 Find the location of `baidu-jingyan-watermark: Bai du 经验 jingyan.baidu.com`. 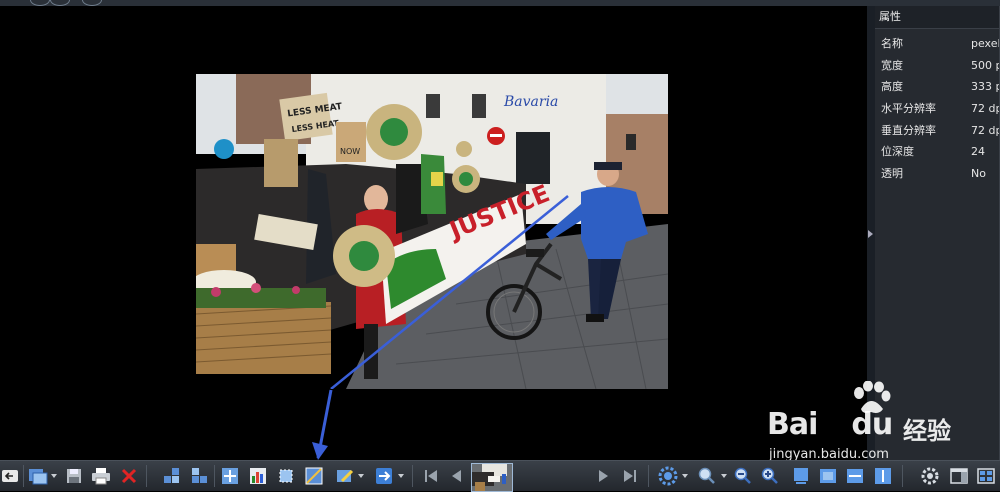

baidu-jingyan-watermark: Bai du 经验 jingyan.baidu.com is located at coordinates (860, 421).